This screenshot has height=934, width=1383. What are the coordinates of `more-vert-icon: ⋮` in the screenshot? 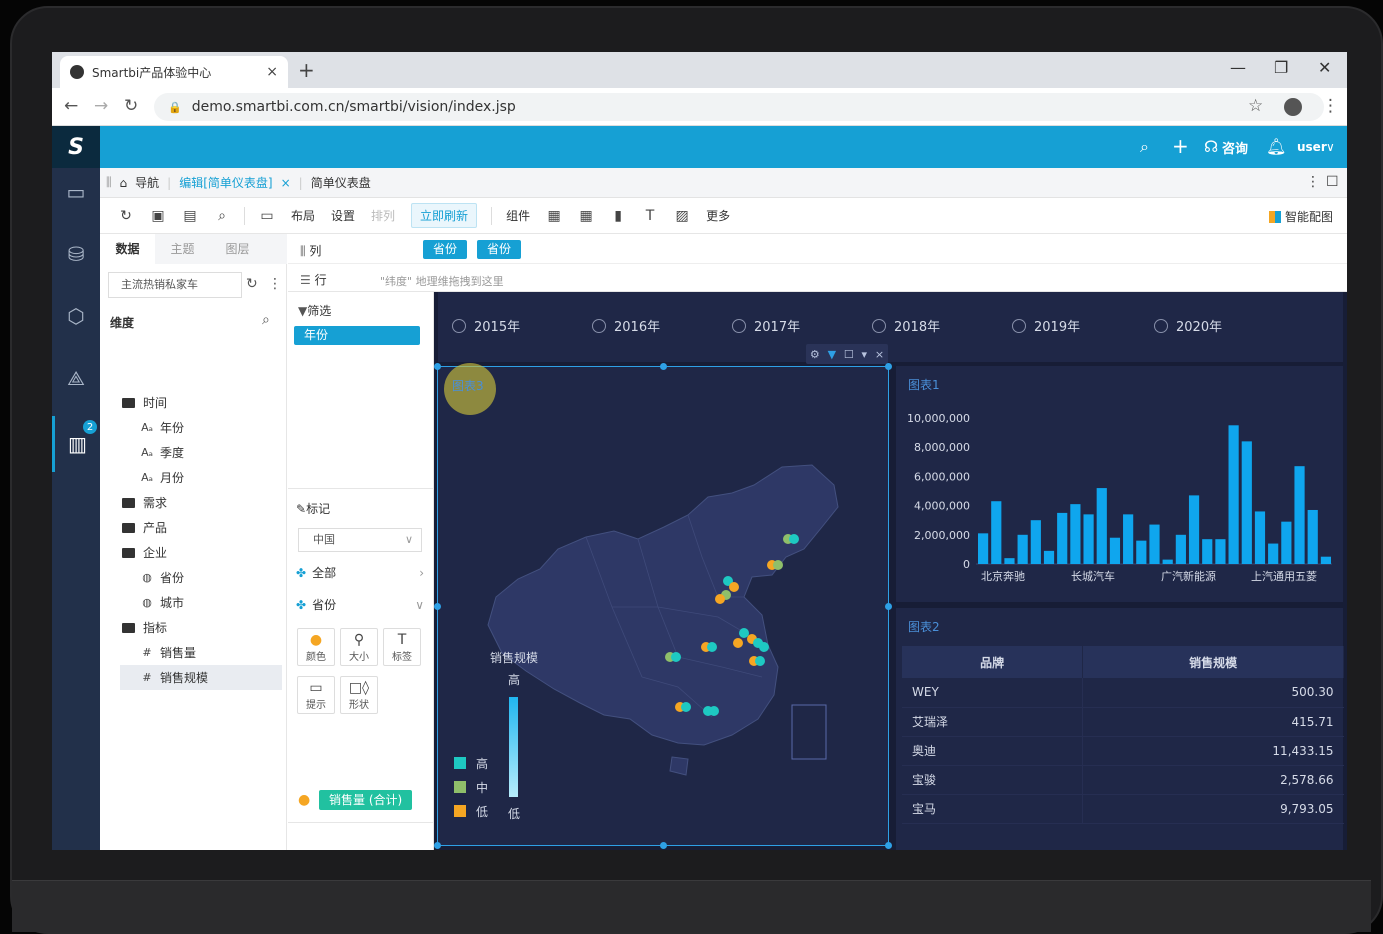 It's located at (1313, 182).